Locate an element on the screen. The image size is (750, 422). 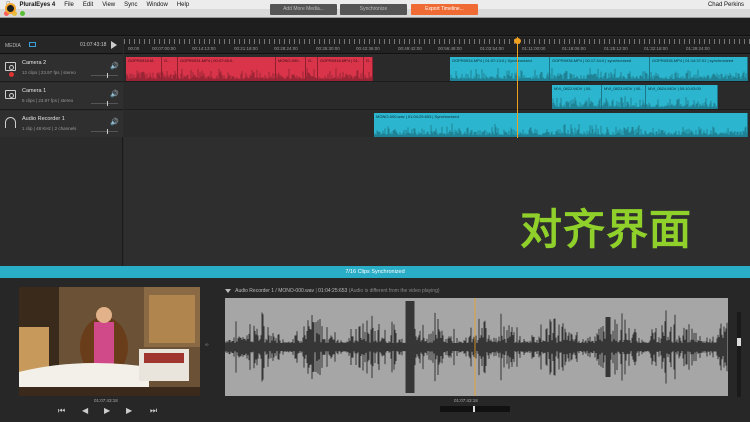
ruler-label: 00:00 is located at coordinates (134, 48).